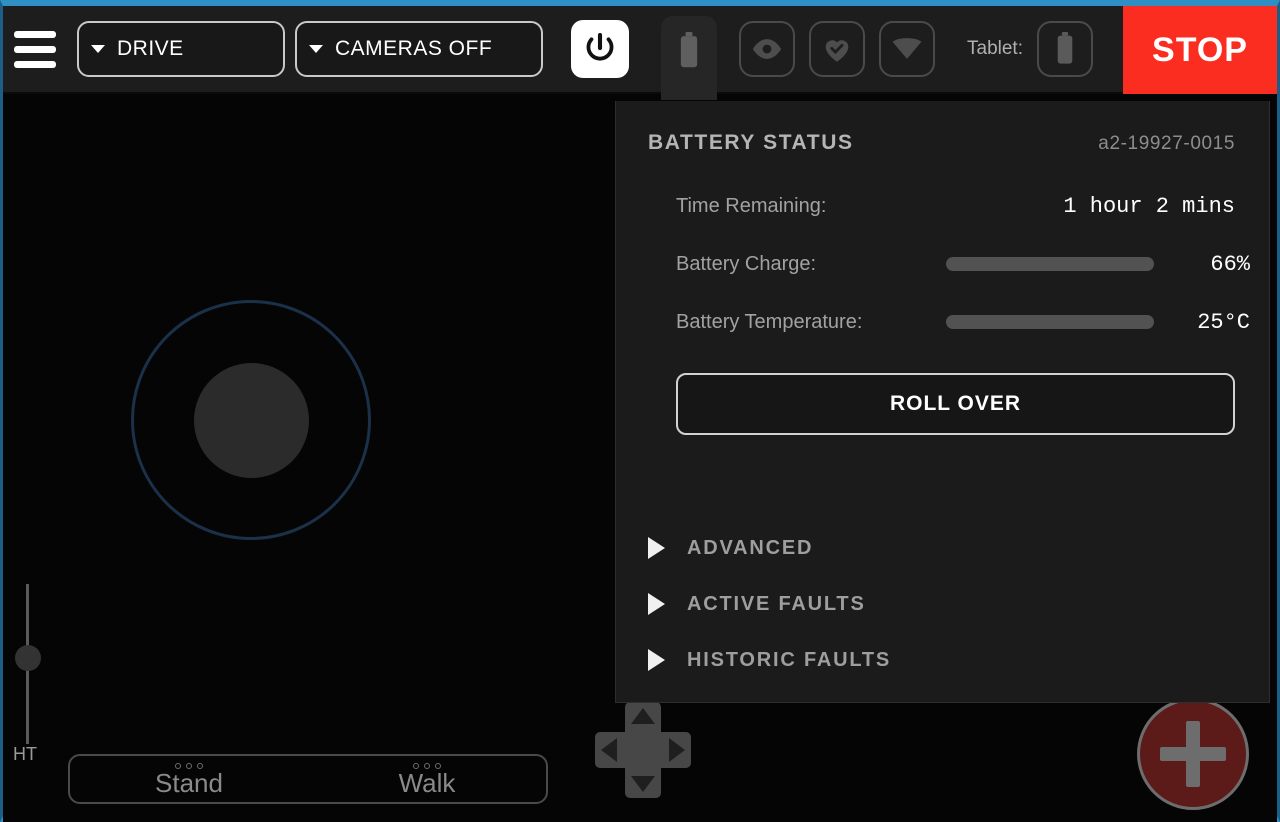  I want to click on heart-icon, so click(837, 51).